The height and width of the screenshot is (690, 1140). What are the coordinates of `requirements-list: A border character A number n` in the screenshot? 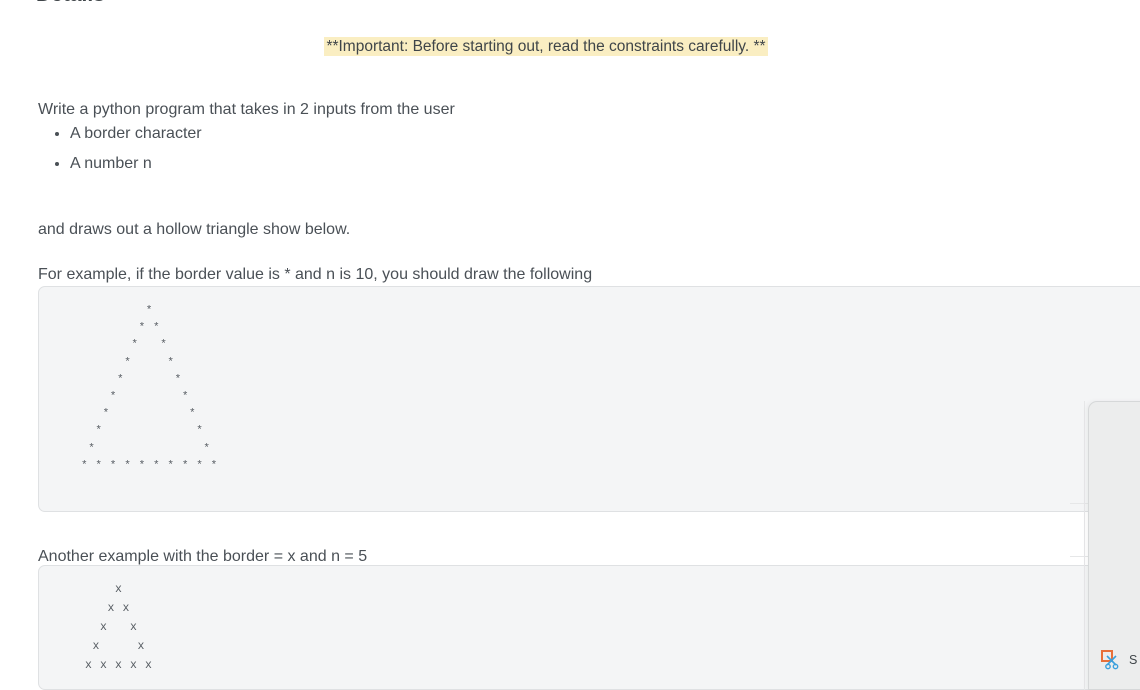 It's located at (120, 149).